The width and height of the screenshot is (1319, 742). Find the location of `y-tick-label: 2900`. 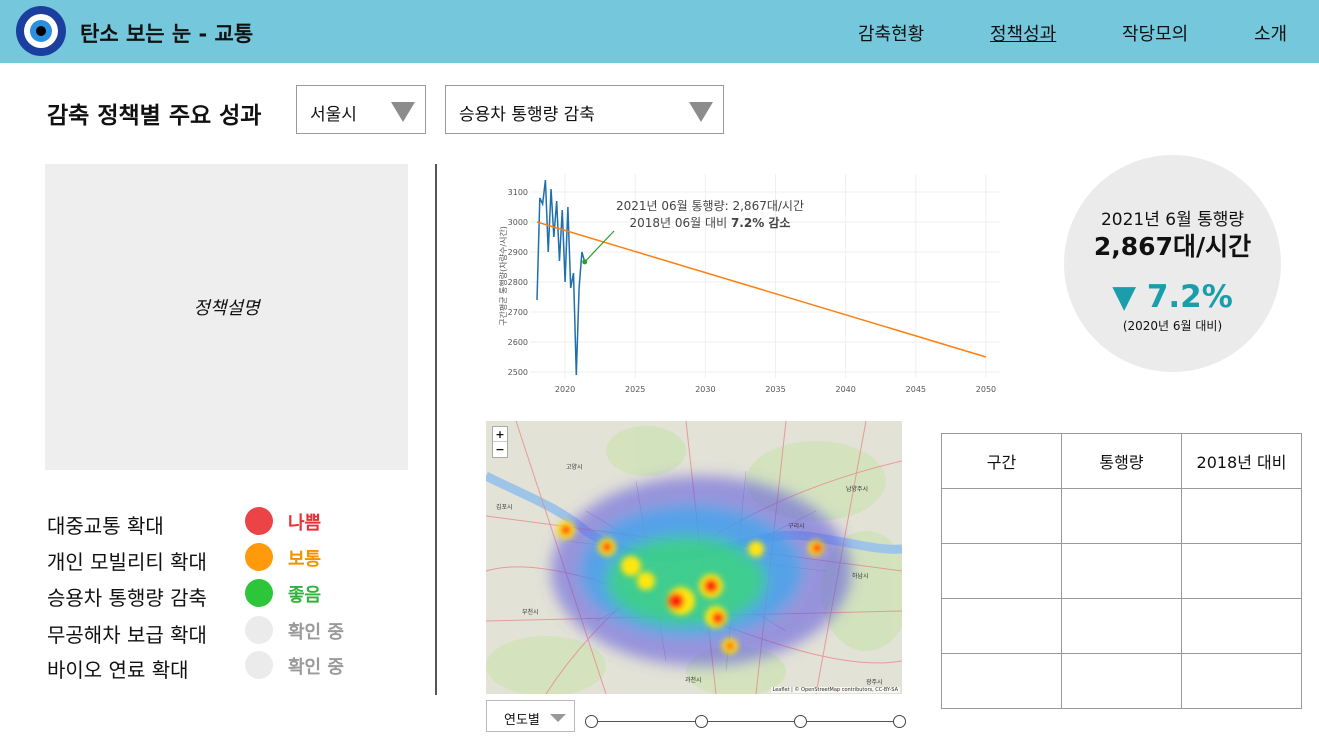

y-tick-label: 2900 is located at coordinates (518, 252).